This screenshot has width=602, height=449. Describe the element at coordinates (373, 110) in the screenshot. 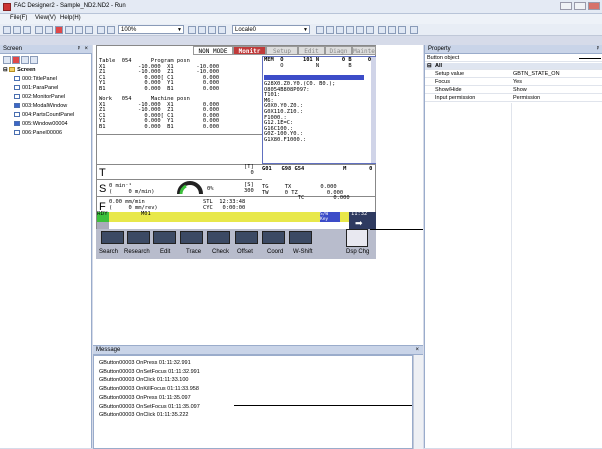

I see `program-scrollbar` at that location.